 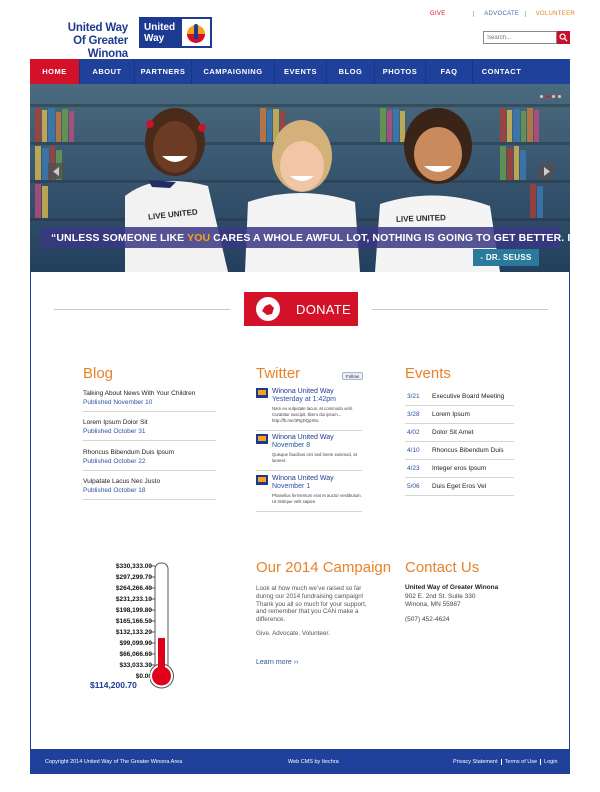 What do you see at coordinates (55, 71) in the screenshot?
I see `nav-home: HOME` at bounding box center [55, 71].